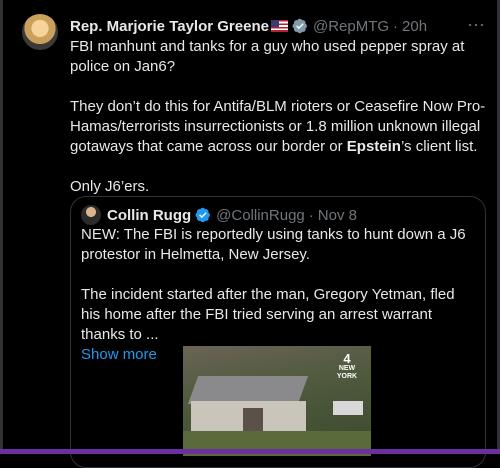  I want to click on quoted-tweet-date: Nov 8, so click(337, 215).